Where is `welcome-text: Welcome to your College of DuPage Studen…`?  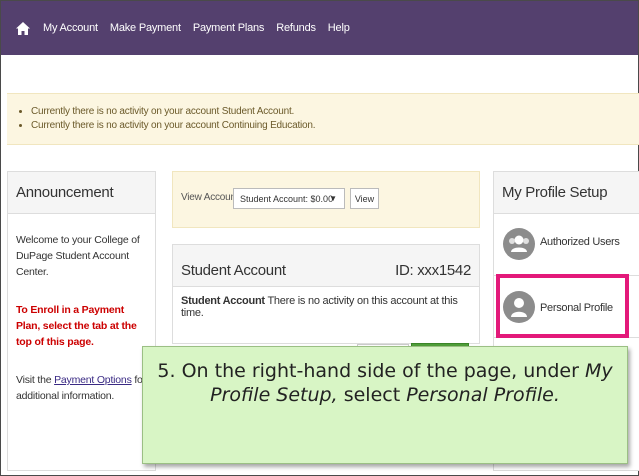 welcome-text: Welcome to your College of DuPage Studen… is located at coordinates (78, 256).